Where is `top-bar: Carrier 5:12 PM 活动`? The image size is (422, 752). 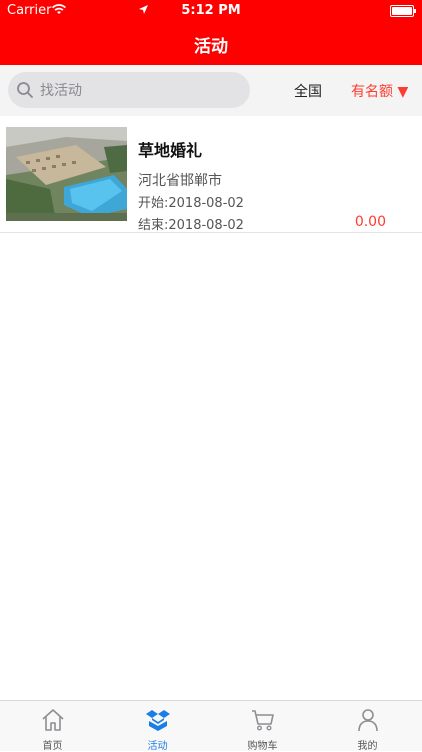
top-bar: Carrier 5:12 PM 活动 is located at coordinates (211, 32).